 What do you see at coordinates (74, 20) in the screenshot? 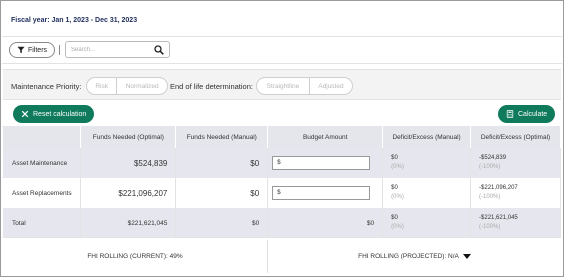
I see `fiscal-year-label: Fiscal year: Jan 1, 2023 - Dec 31, 2023` at bounding box center [74, 20].